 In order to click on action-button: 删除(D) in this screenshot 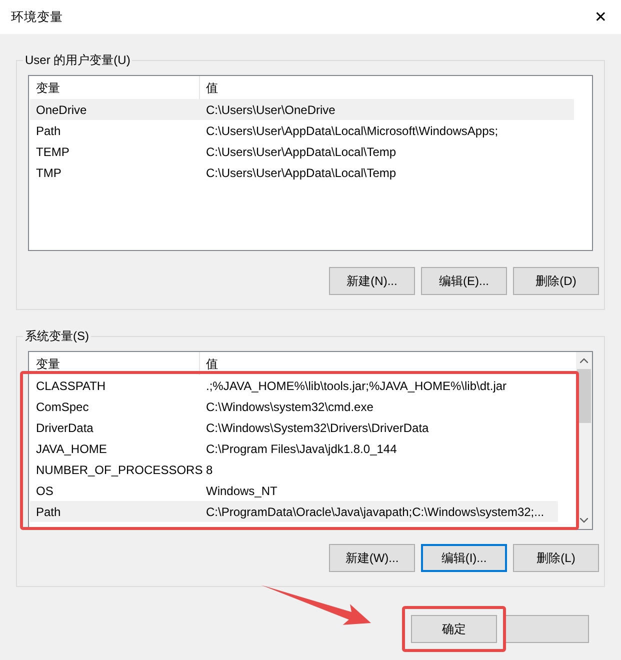, I will do `click(556, 281)`.